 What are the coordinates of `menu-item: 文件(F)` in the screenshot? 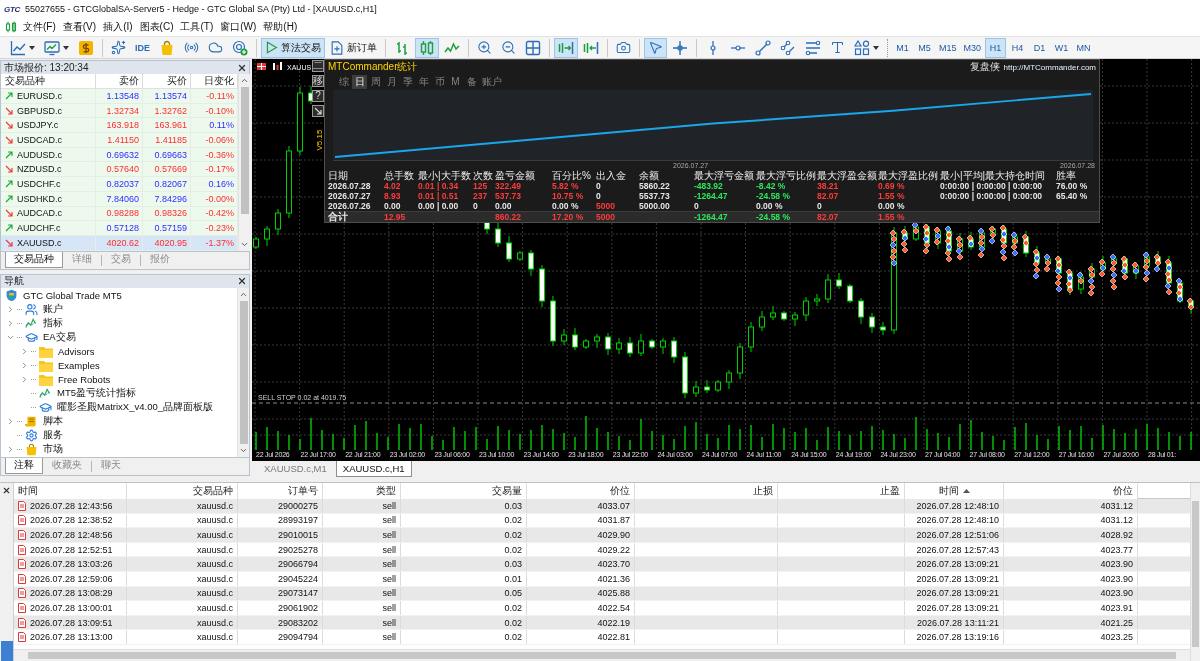 It's located at (39, 27).